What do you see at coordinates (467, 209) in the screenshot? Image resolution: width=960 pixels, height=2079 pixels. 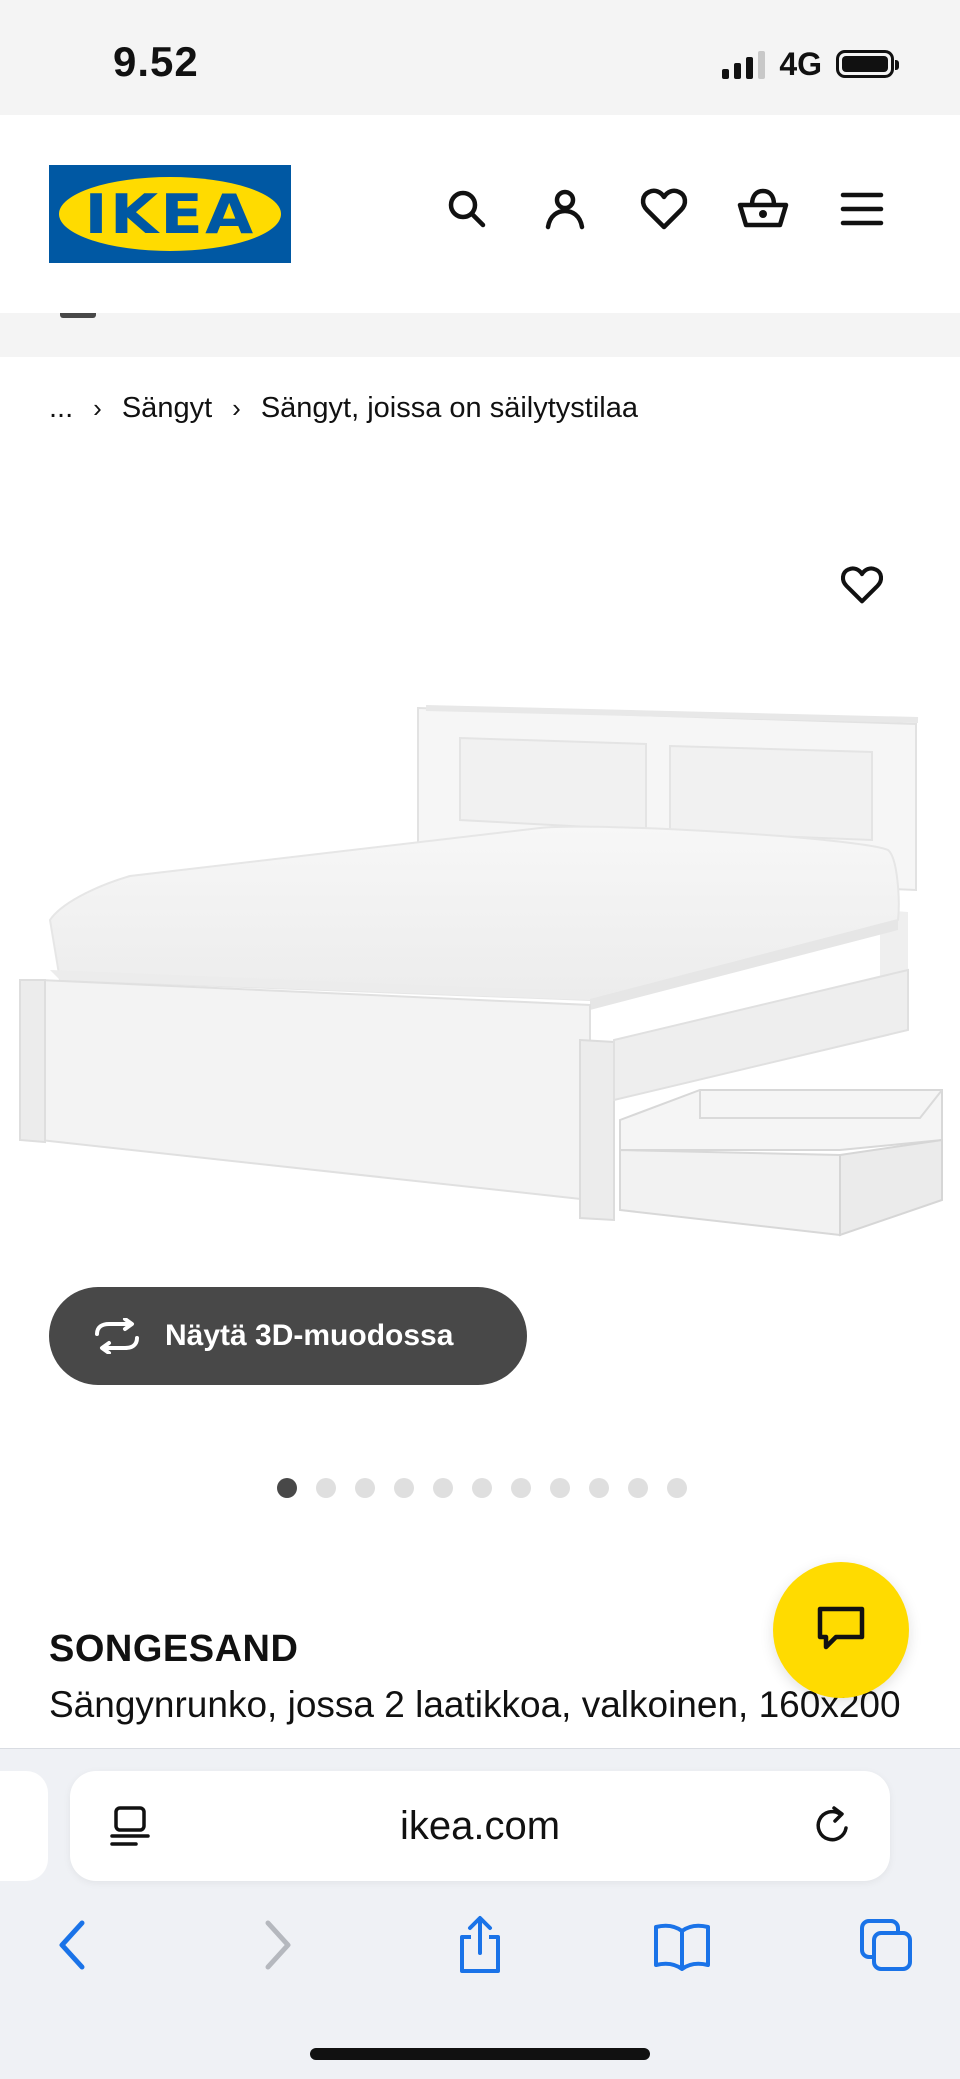 I see `search-icon` at bounding box center [467, 209].